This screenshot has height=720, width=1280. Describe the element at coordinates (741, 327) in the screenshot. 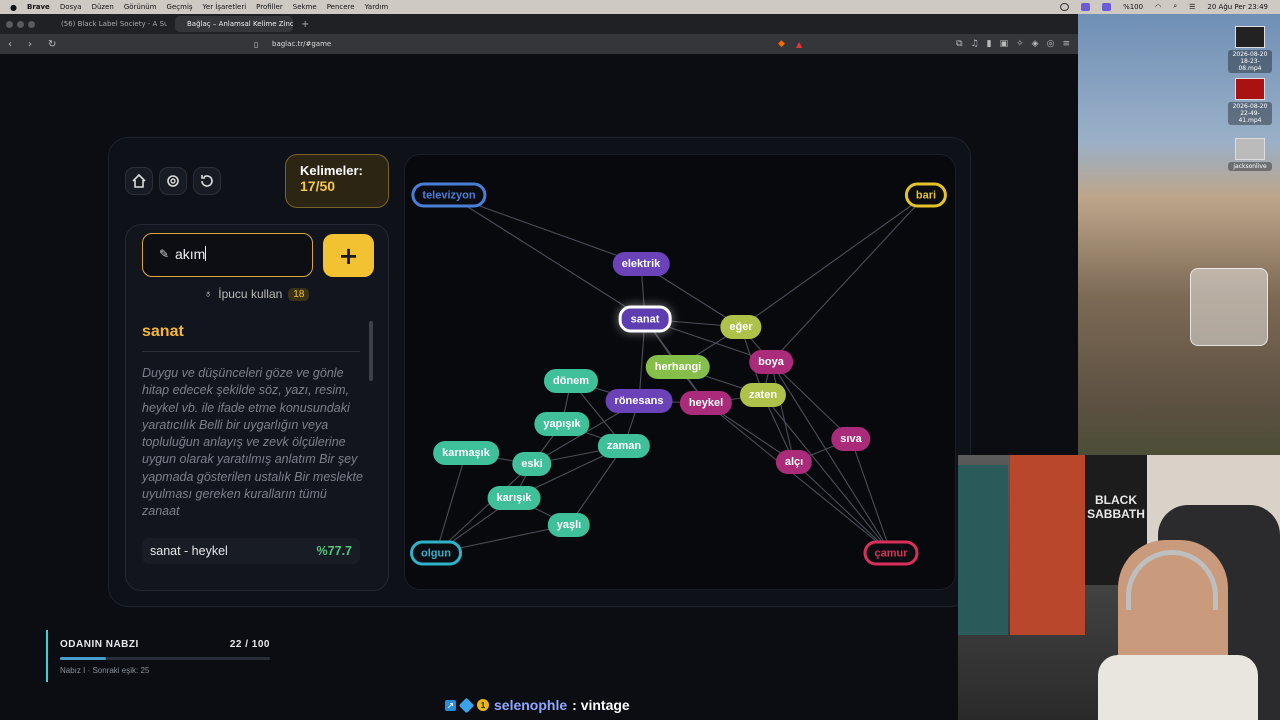

I see `word-node-eger: eğer` at that location.